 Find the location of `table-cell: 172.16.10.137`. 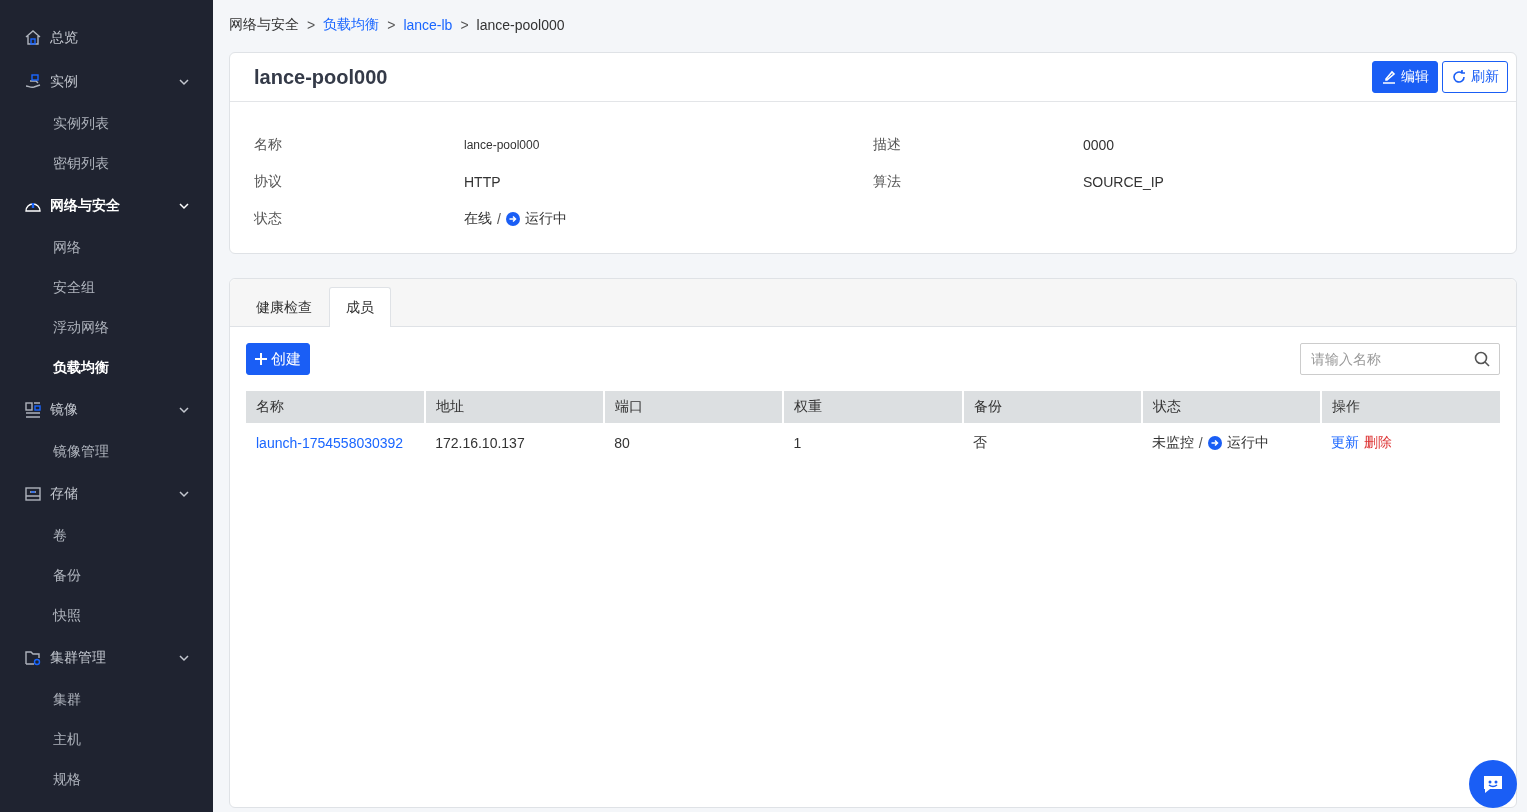

table-cell: 172.16.10.137 is located at coordinates (515, 443).